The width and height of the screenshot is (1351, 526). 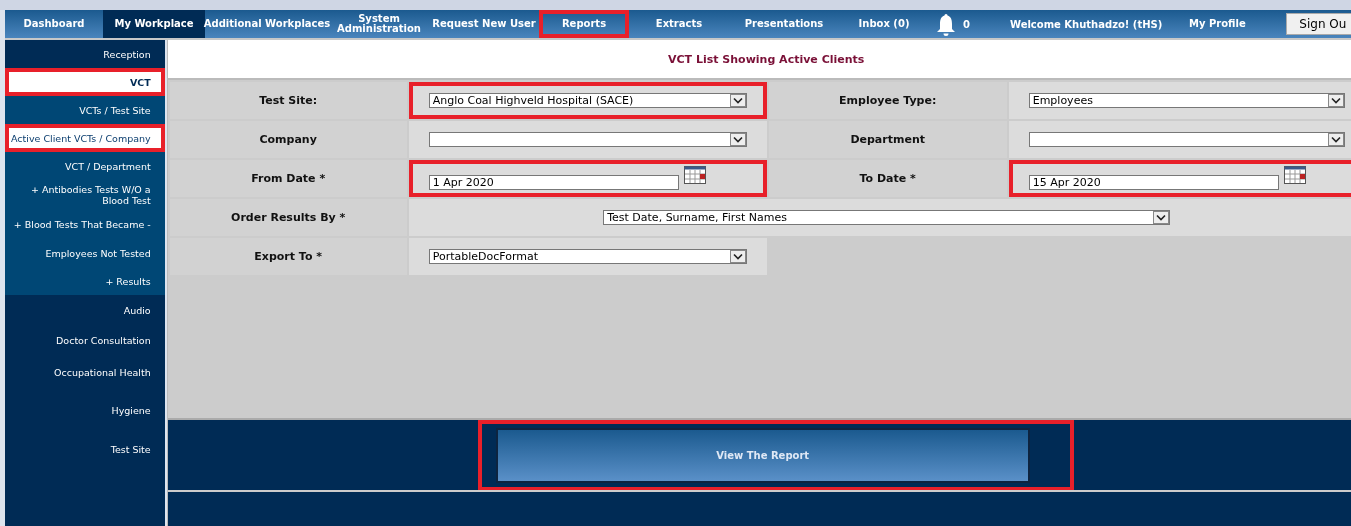 What do you see at coordinates (379, 24) in the screenshot?
I see `nav-tab: System Administration` at bounding box center [379, 24].